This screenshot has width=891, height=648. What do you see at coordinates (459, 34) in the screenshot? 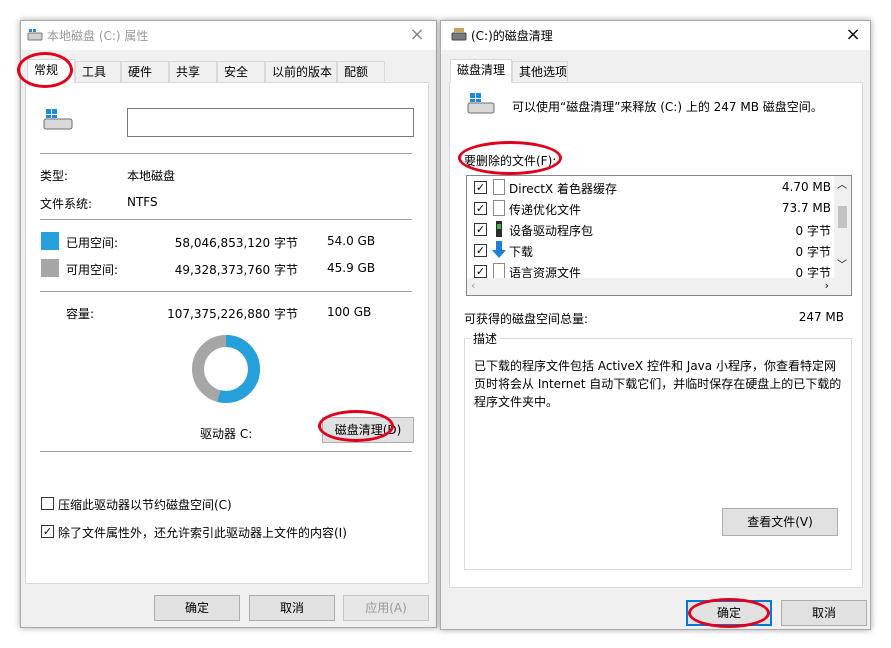
I see `disk-cleanup-icon` at bounding box center [459, 34].